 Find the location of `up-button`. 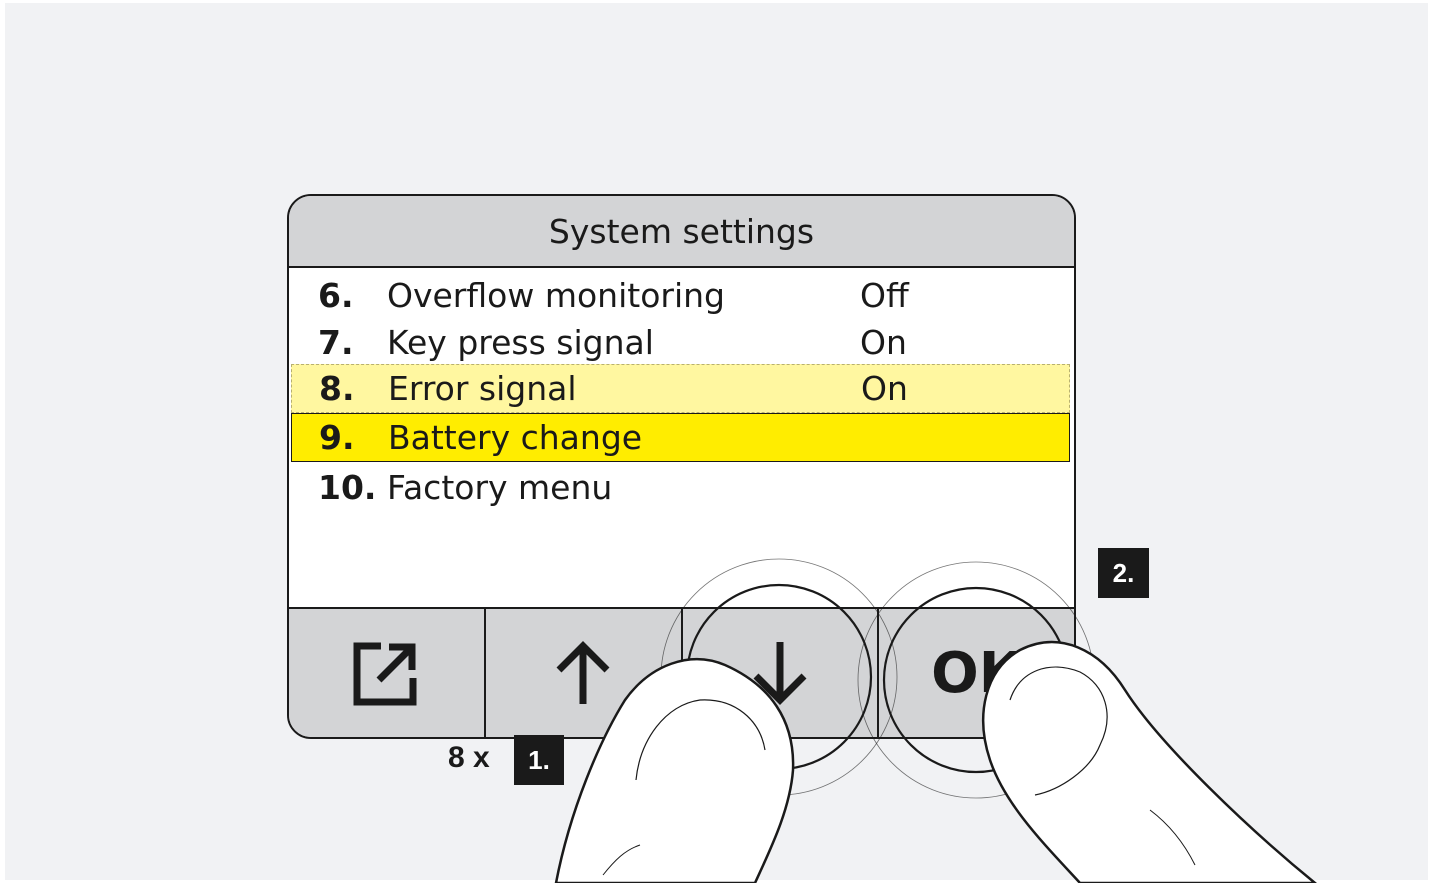

up-button is located at coordinates (584, 673).